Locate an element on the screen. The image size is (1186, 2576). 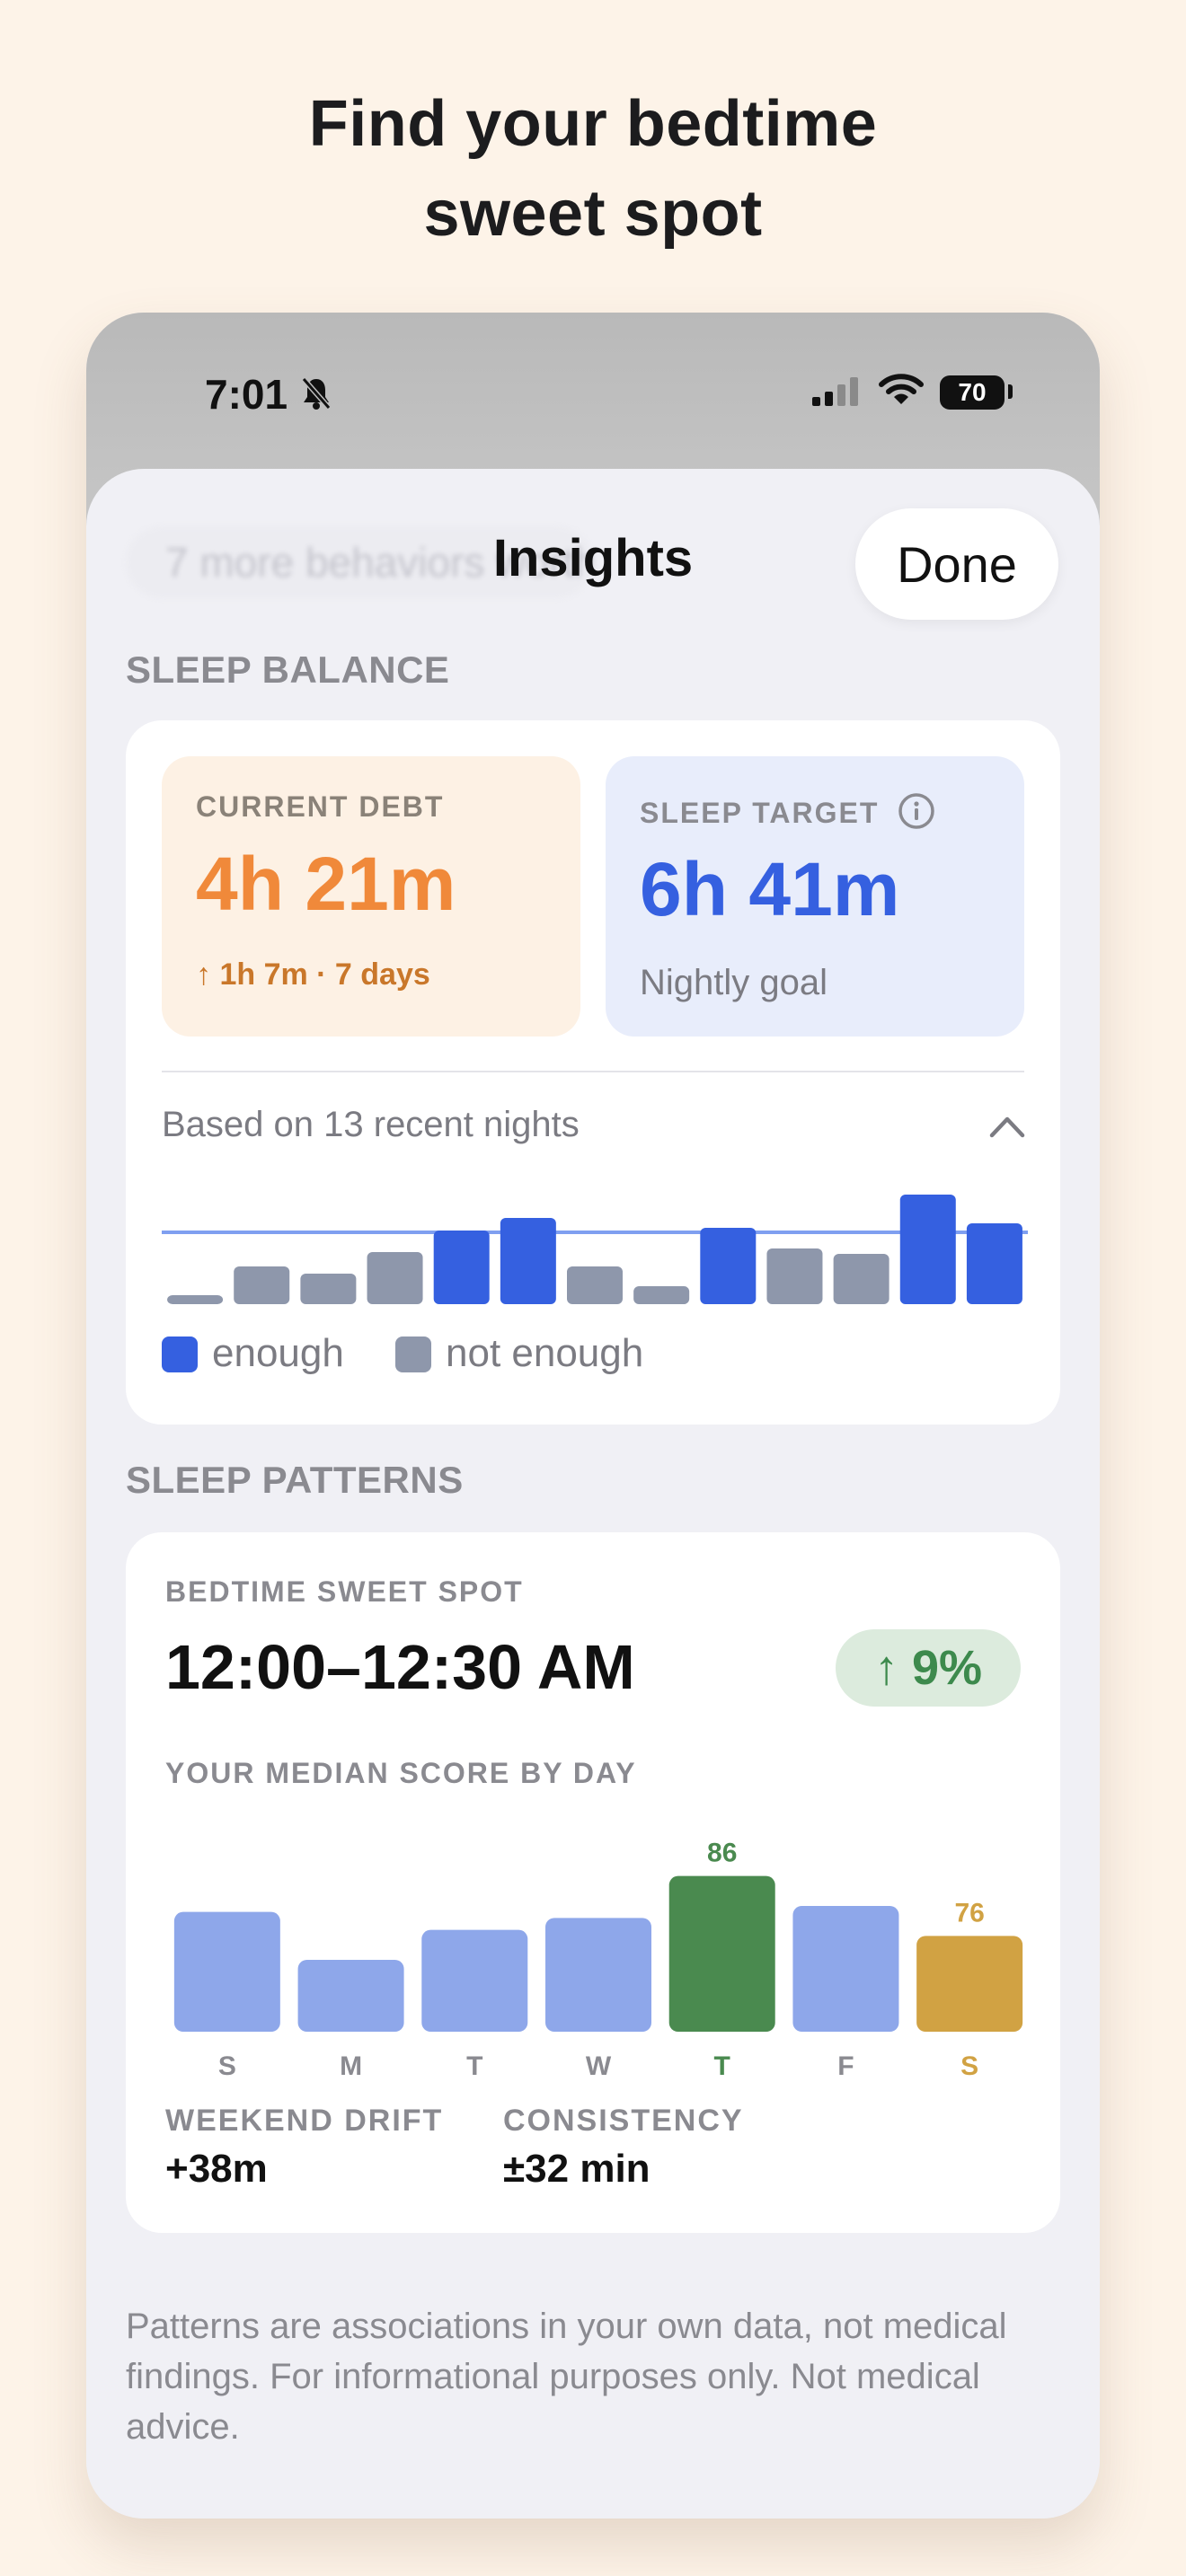
consistency-label: CONSISTENCY is located at coordinates (623, 2121).